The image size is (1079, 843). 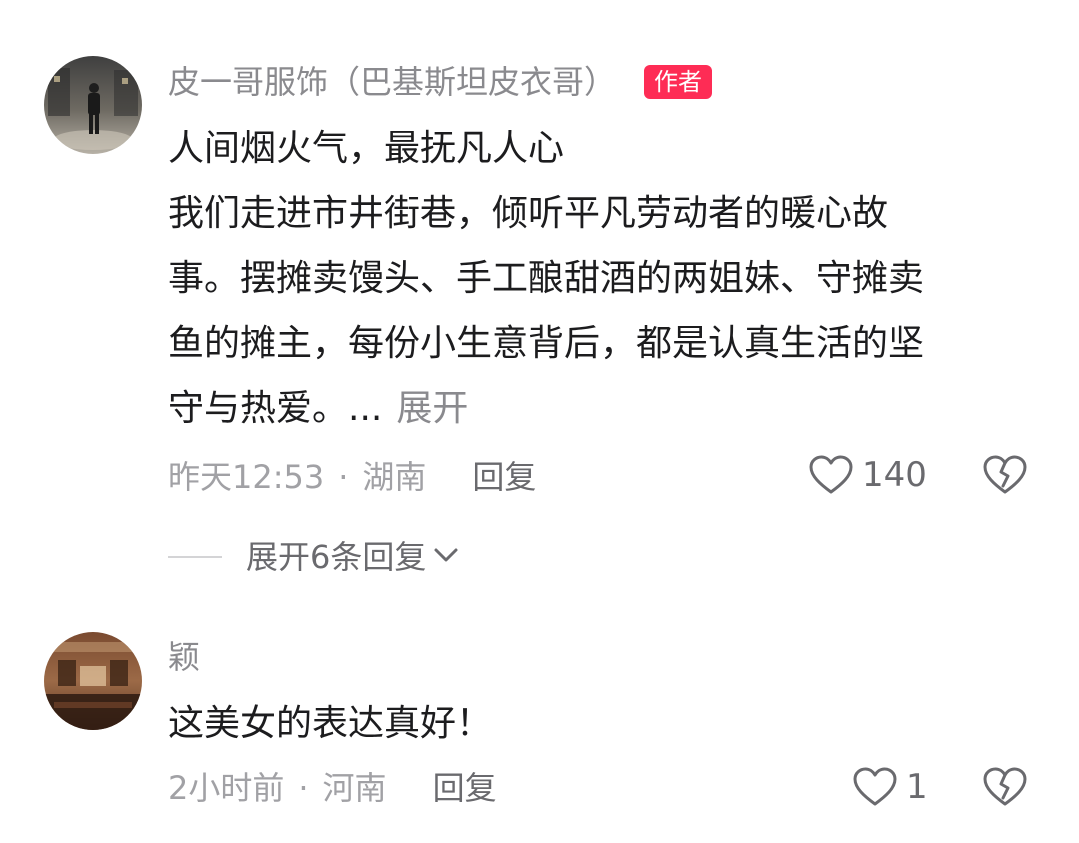 I want to click on comment-text: 这美女的表达真好！, so click(x=608, y=723).